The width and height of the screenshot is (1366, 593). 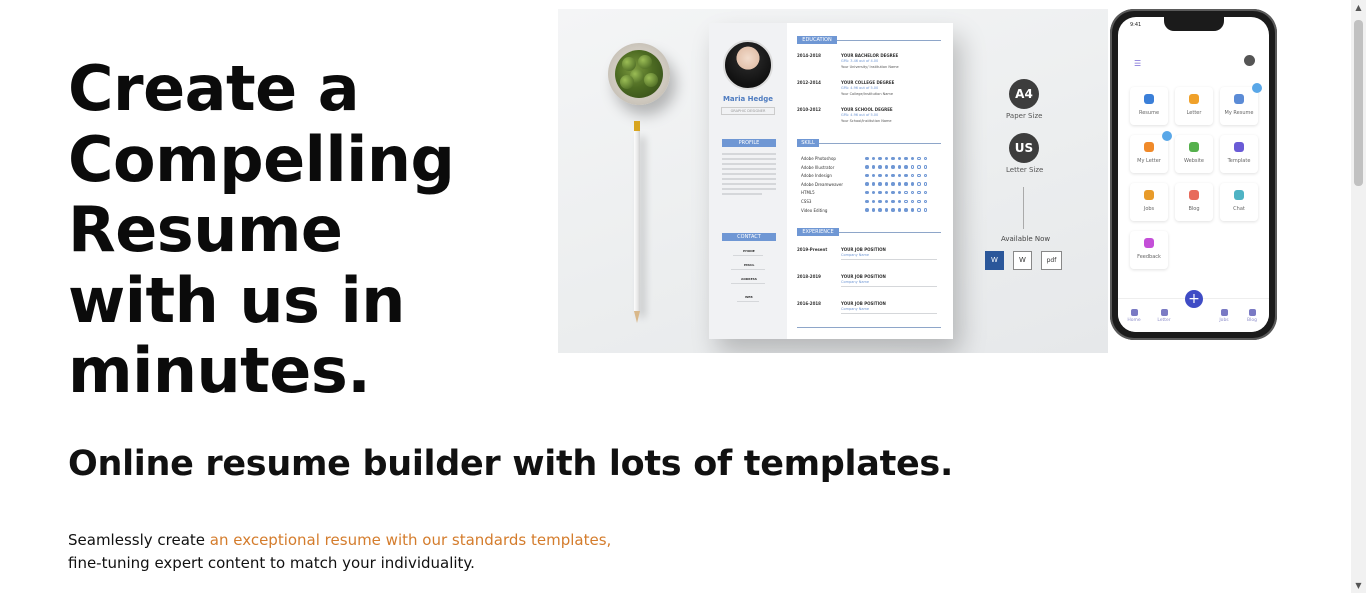 What do you see at coordinates (1134, 316) in the screenshot?
I see `nav-home: Home` at bounding box center [1134, 316].